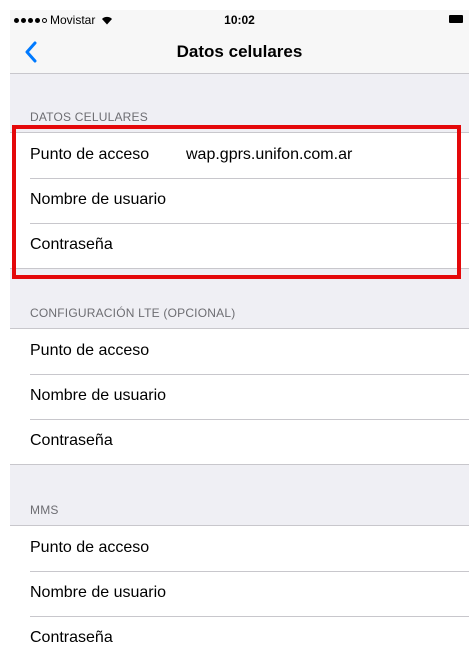 This screenshot has height=655, width=469. Describe the element at coordinates (456, 19) in the screenshot. I see `battery-icon` at that location.